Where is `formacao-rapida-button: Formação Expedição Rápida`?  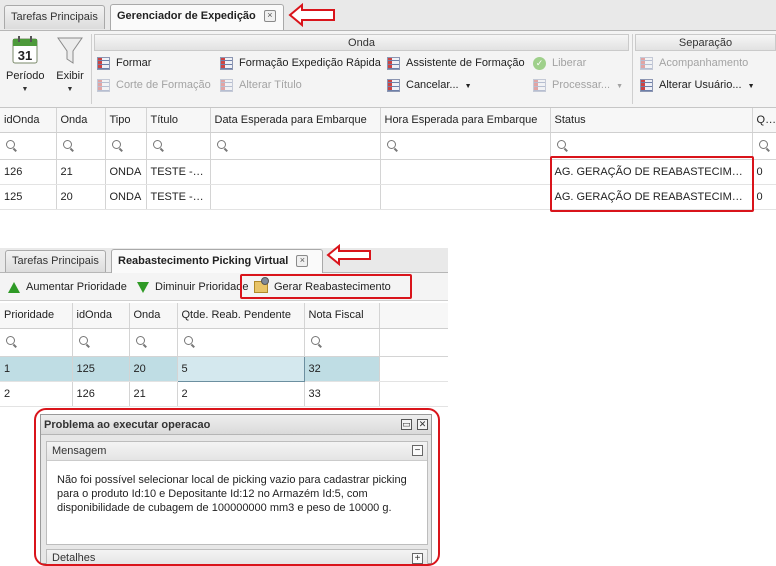 formacao-rapida-button: Formação Expedição Rápida is located at coordinates (300, 63).